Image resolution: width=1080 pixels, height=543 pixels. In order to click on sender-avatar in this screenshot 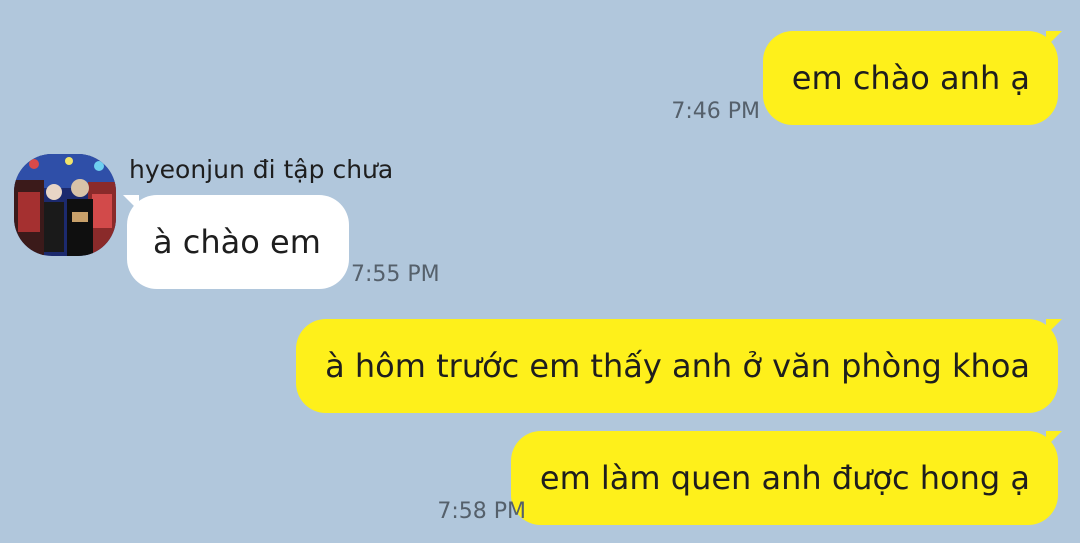, I will do `click(65, 205)`.